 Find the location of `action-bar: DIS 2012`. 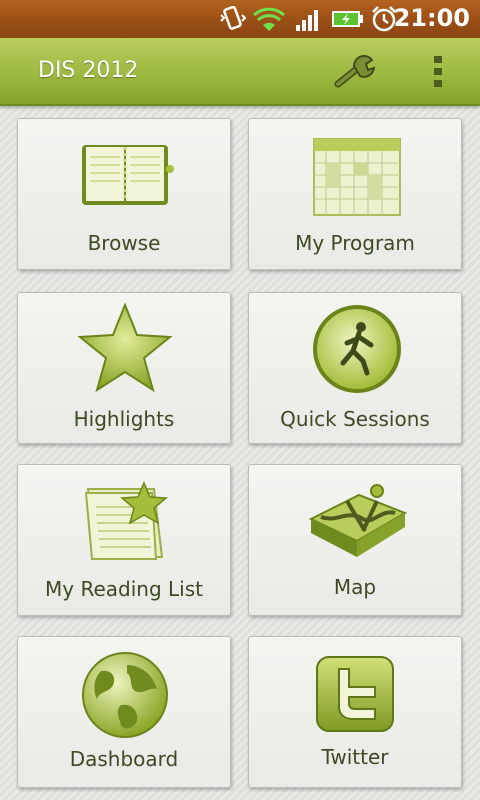

action-bar: DIS 2012 is located at coordinates (240, 72).